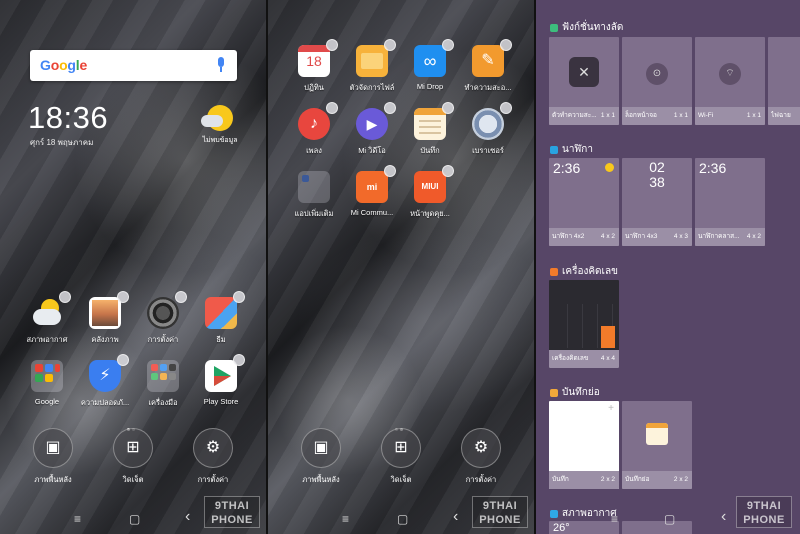 This screenshot has width=800, height=534. I want to click on widget-calculator: เครื่องคิดเลข 4 x 4, so click(584, 324).